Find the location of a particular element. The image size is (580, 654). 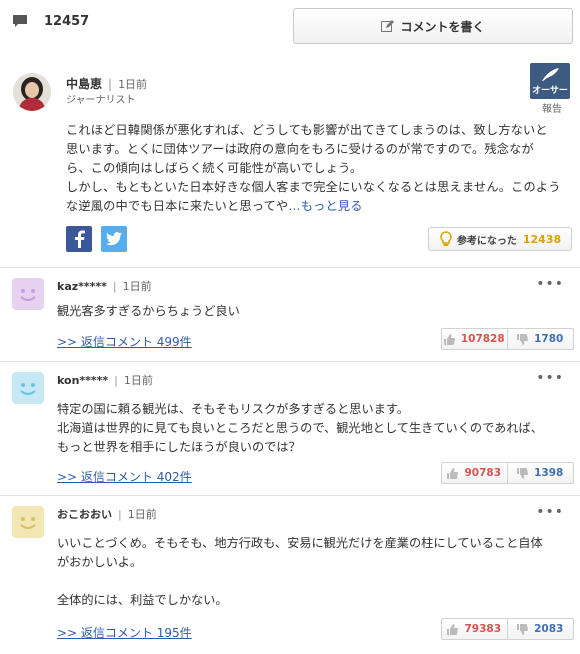

dislike-count: 2083 is located at coordinates (549, 629).